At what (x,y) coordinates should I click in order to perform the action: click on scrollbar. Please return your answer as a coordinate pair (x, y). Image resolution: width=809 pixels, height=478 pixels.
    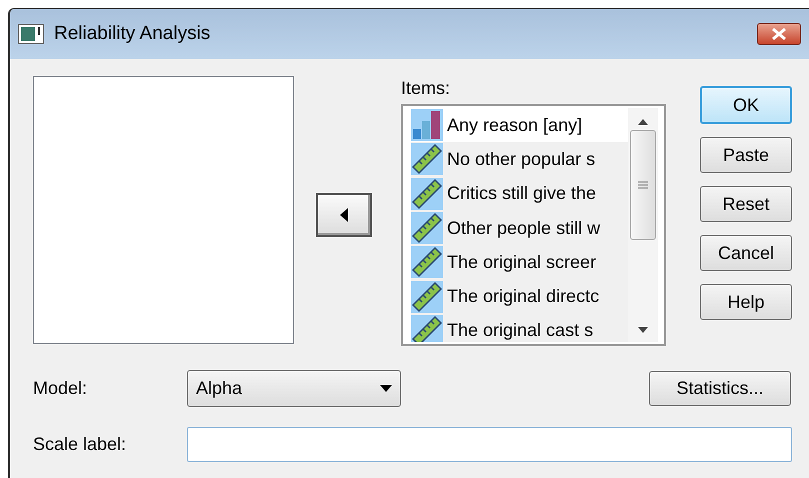
    Looking at the image, I should click on (643, 225).